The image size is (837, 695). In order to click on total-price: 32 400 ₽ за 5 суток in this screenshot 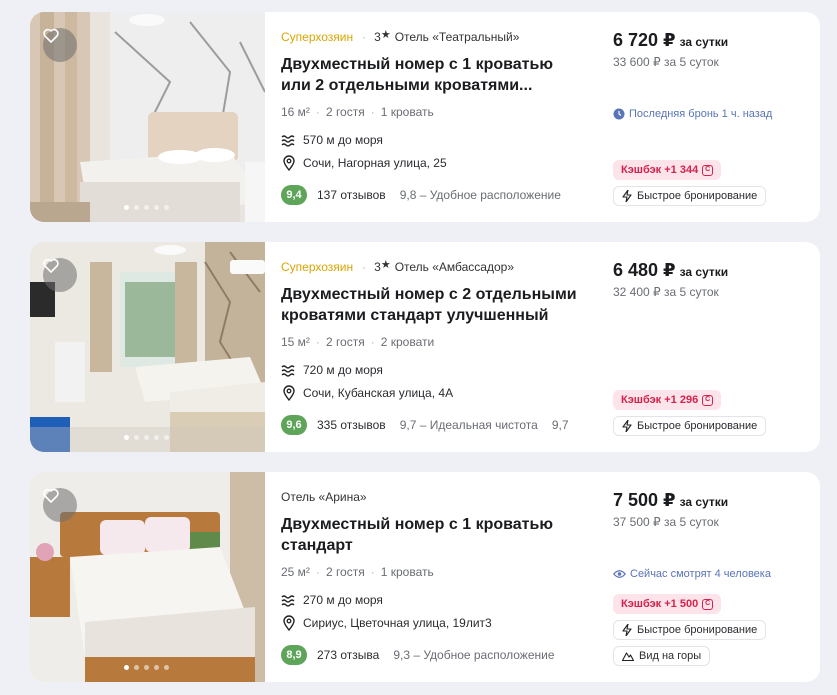, I will do `click(666, 292)`.